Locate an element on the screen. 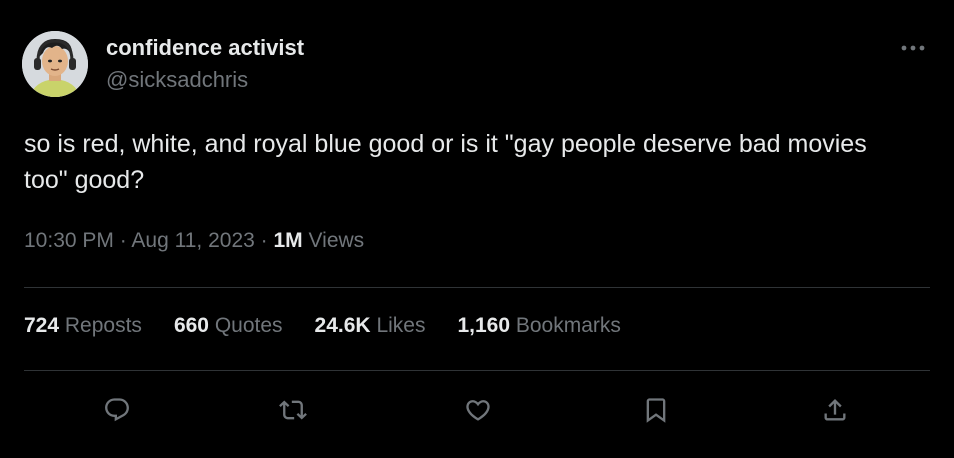 Image resolution: width=954 pixels, height=458 pixels. stat-label: Bookmarks is located at coordinates (568, 325).